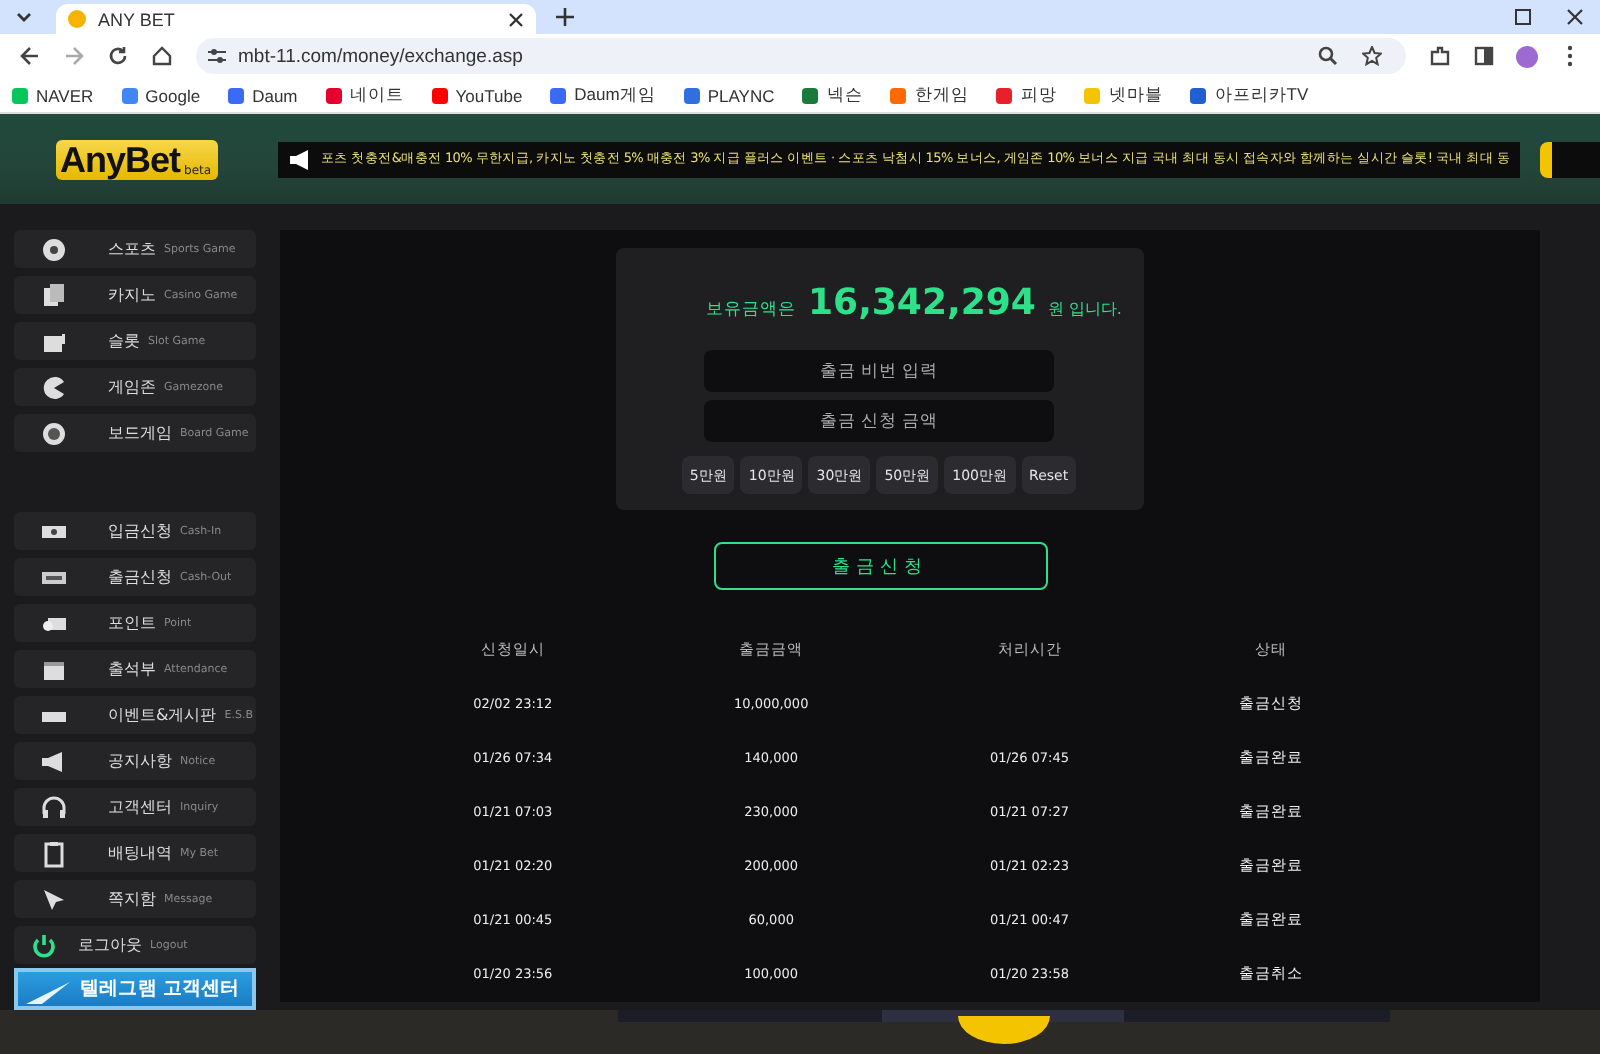  Describe the element at coordinates (54, 295) in the screenshot. I see `cards-icon` at that location.